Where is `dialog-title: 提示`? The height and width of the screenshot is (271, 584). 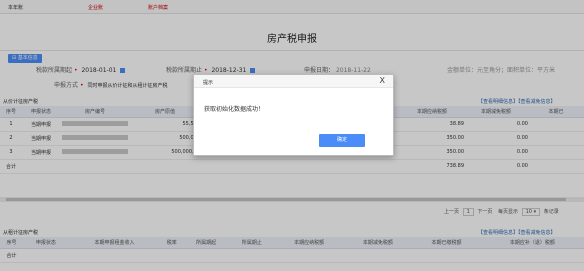
dialog-title: 提示 is located at coordinates (208, 83).